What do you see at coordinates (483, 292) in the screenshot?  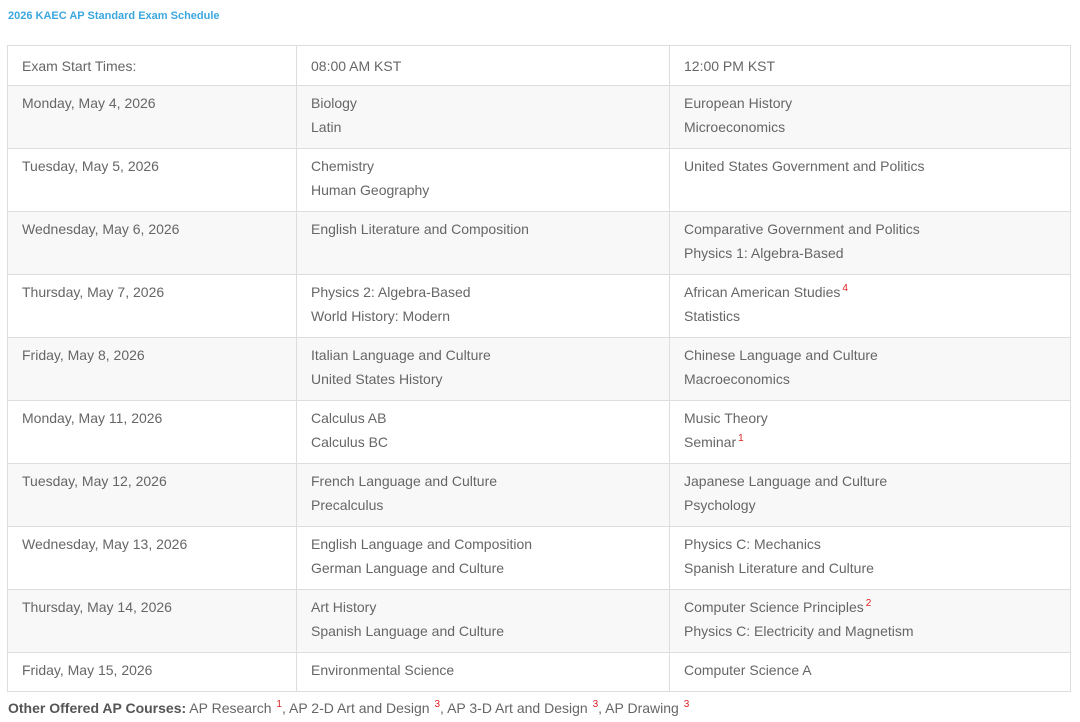 I see `exam-entry: Physics 2: Algebra-Based` at bounding box center [483, 292].